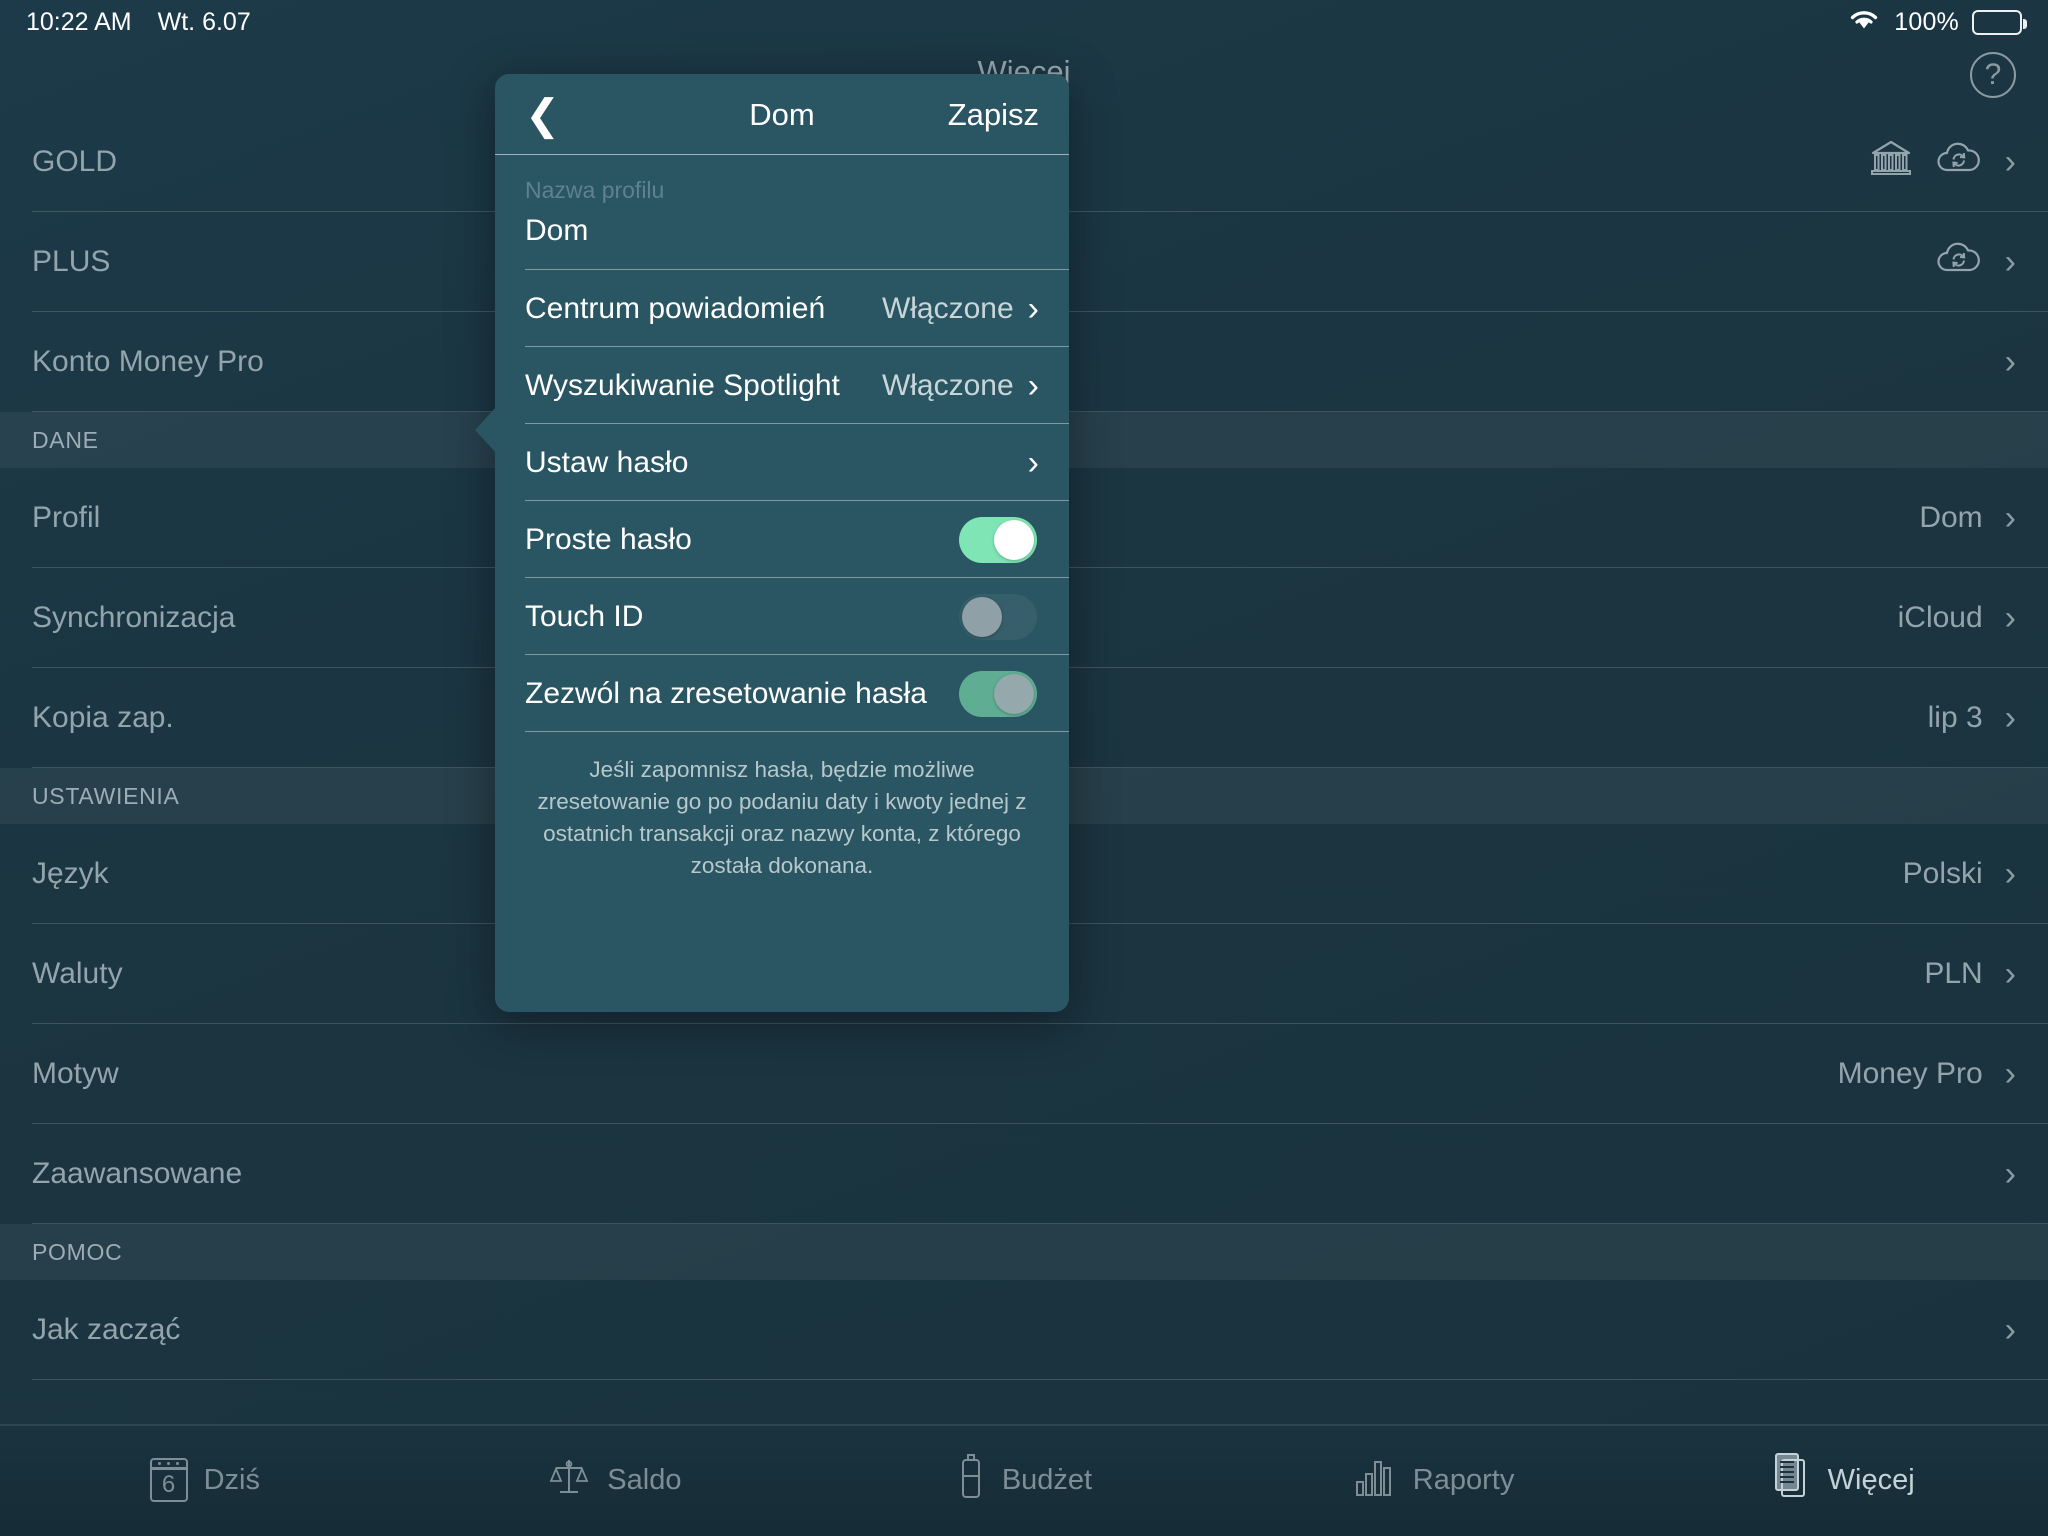 This screenshot has width=2048, height=1536. I want to click on list-item-label: Jak zacząć, so click(106, 1329).